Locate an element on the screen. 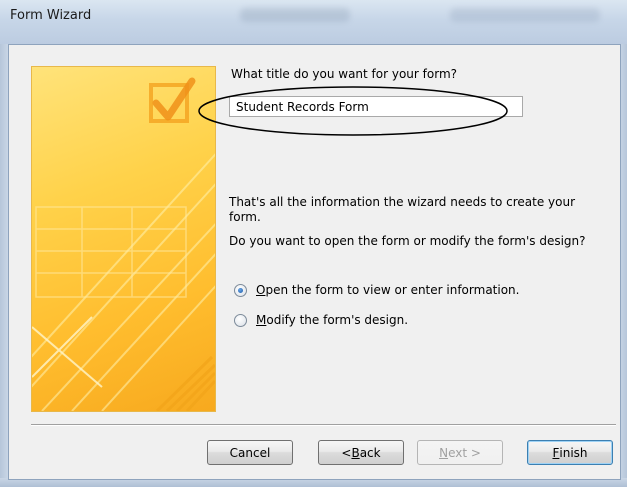  title-bar: Form Wizard is located at coordinates (313, 22).